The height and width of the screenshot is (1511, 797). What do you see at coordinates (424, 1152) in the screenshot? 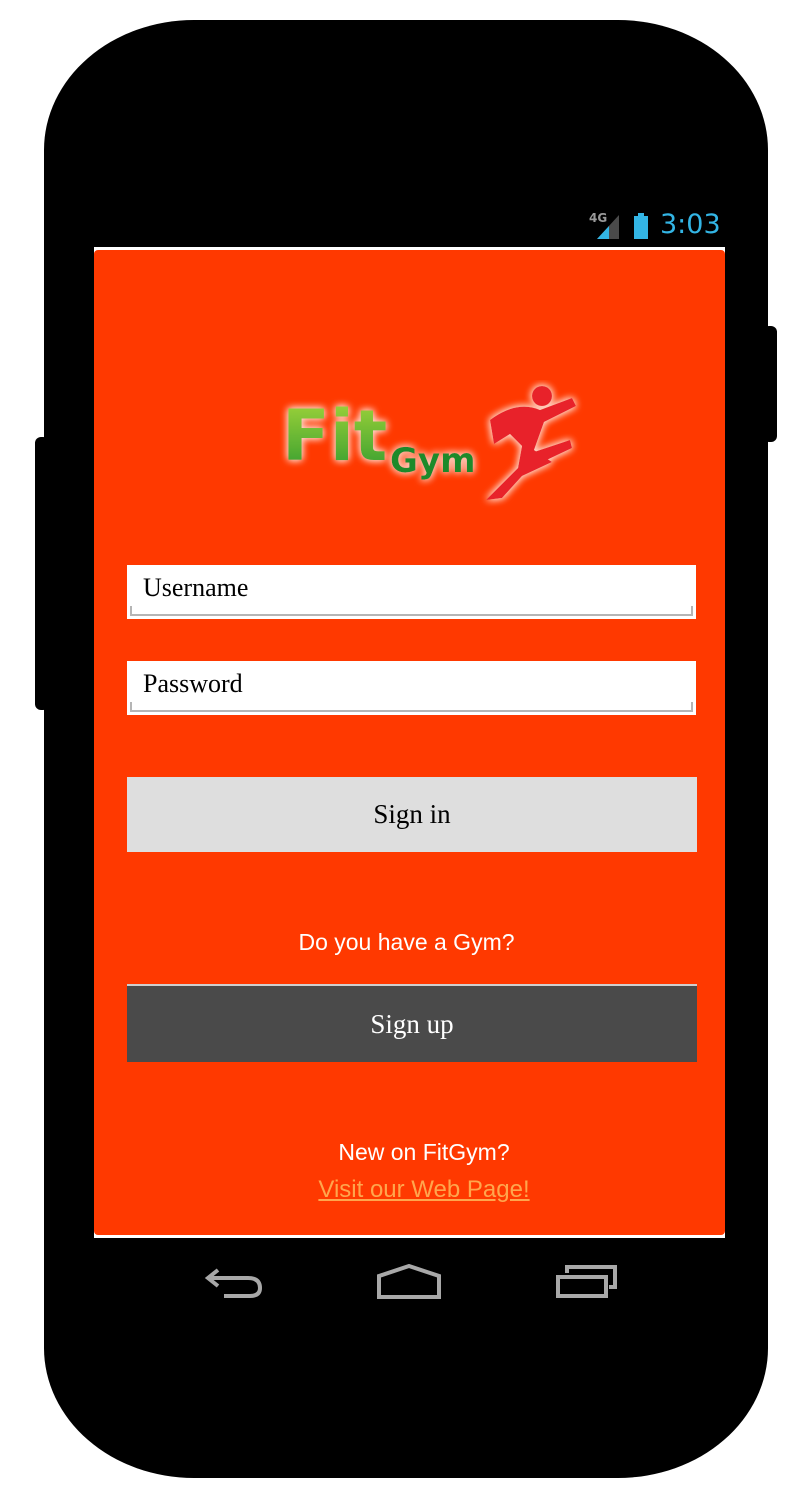
I see `new-on-fitgym-text: New on FitGym?` at bounding box center [424, 1152].